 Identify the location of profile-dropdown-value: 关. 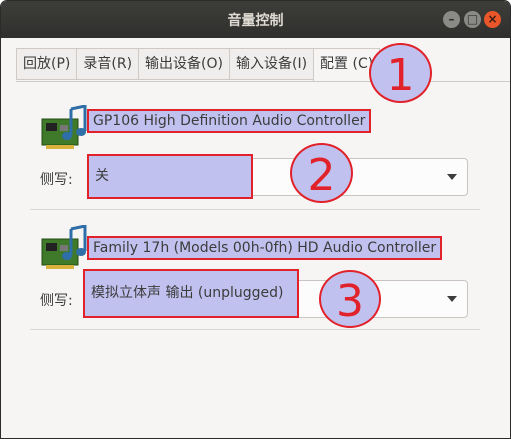
(170, 176).